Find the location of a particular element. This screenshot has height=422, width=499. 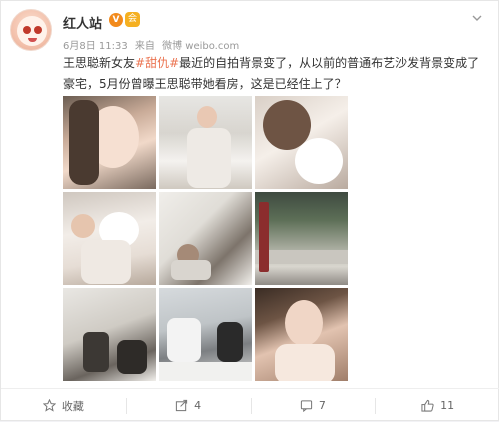

action-bar: 收藏 4 7 11 is located at coordinates (250, 405).